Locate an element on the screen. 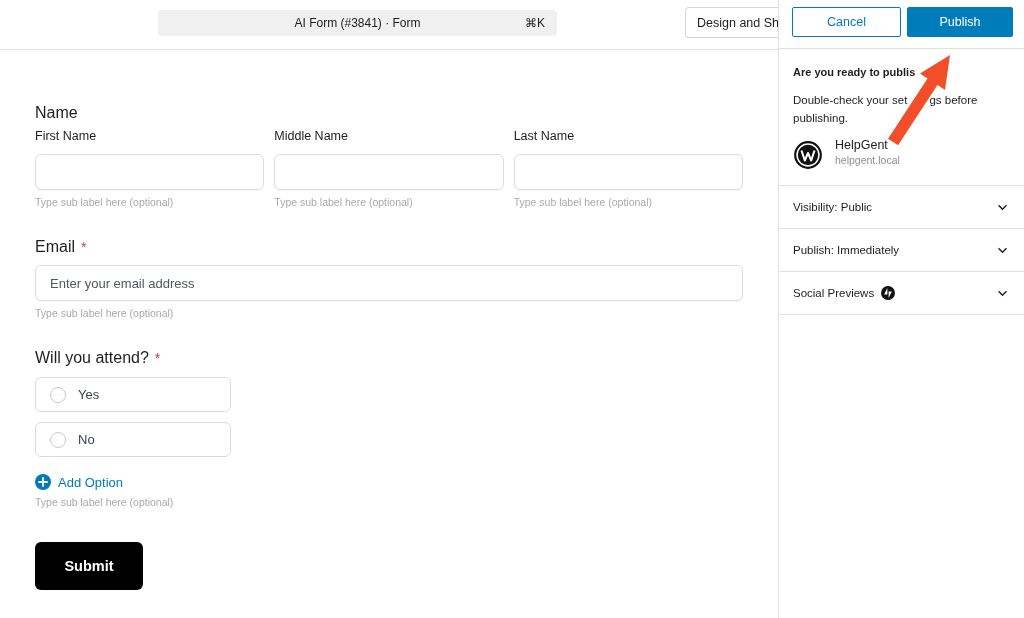 The width and height of the screenshot is (1024, 618). publish-button: Publish is located at coordinates (960, 22).